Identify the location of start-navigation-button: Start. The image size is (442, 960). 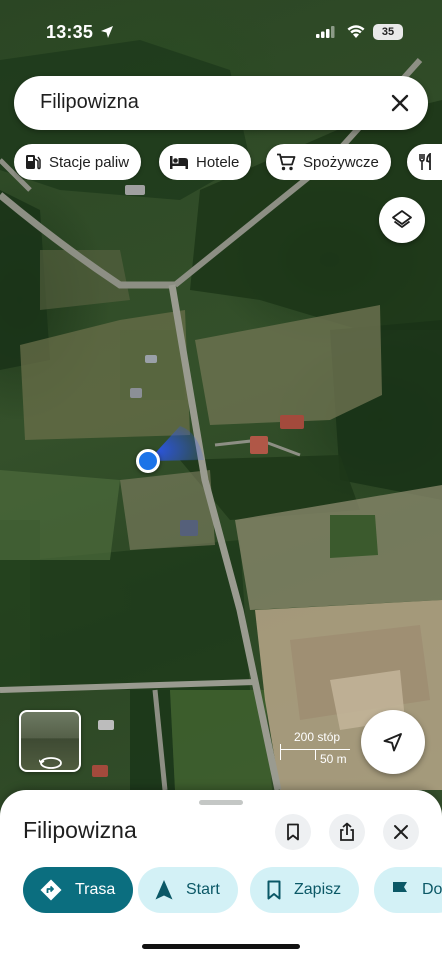
(188, 890).